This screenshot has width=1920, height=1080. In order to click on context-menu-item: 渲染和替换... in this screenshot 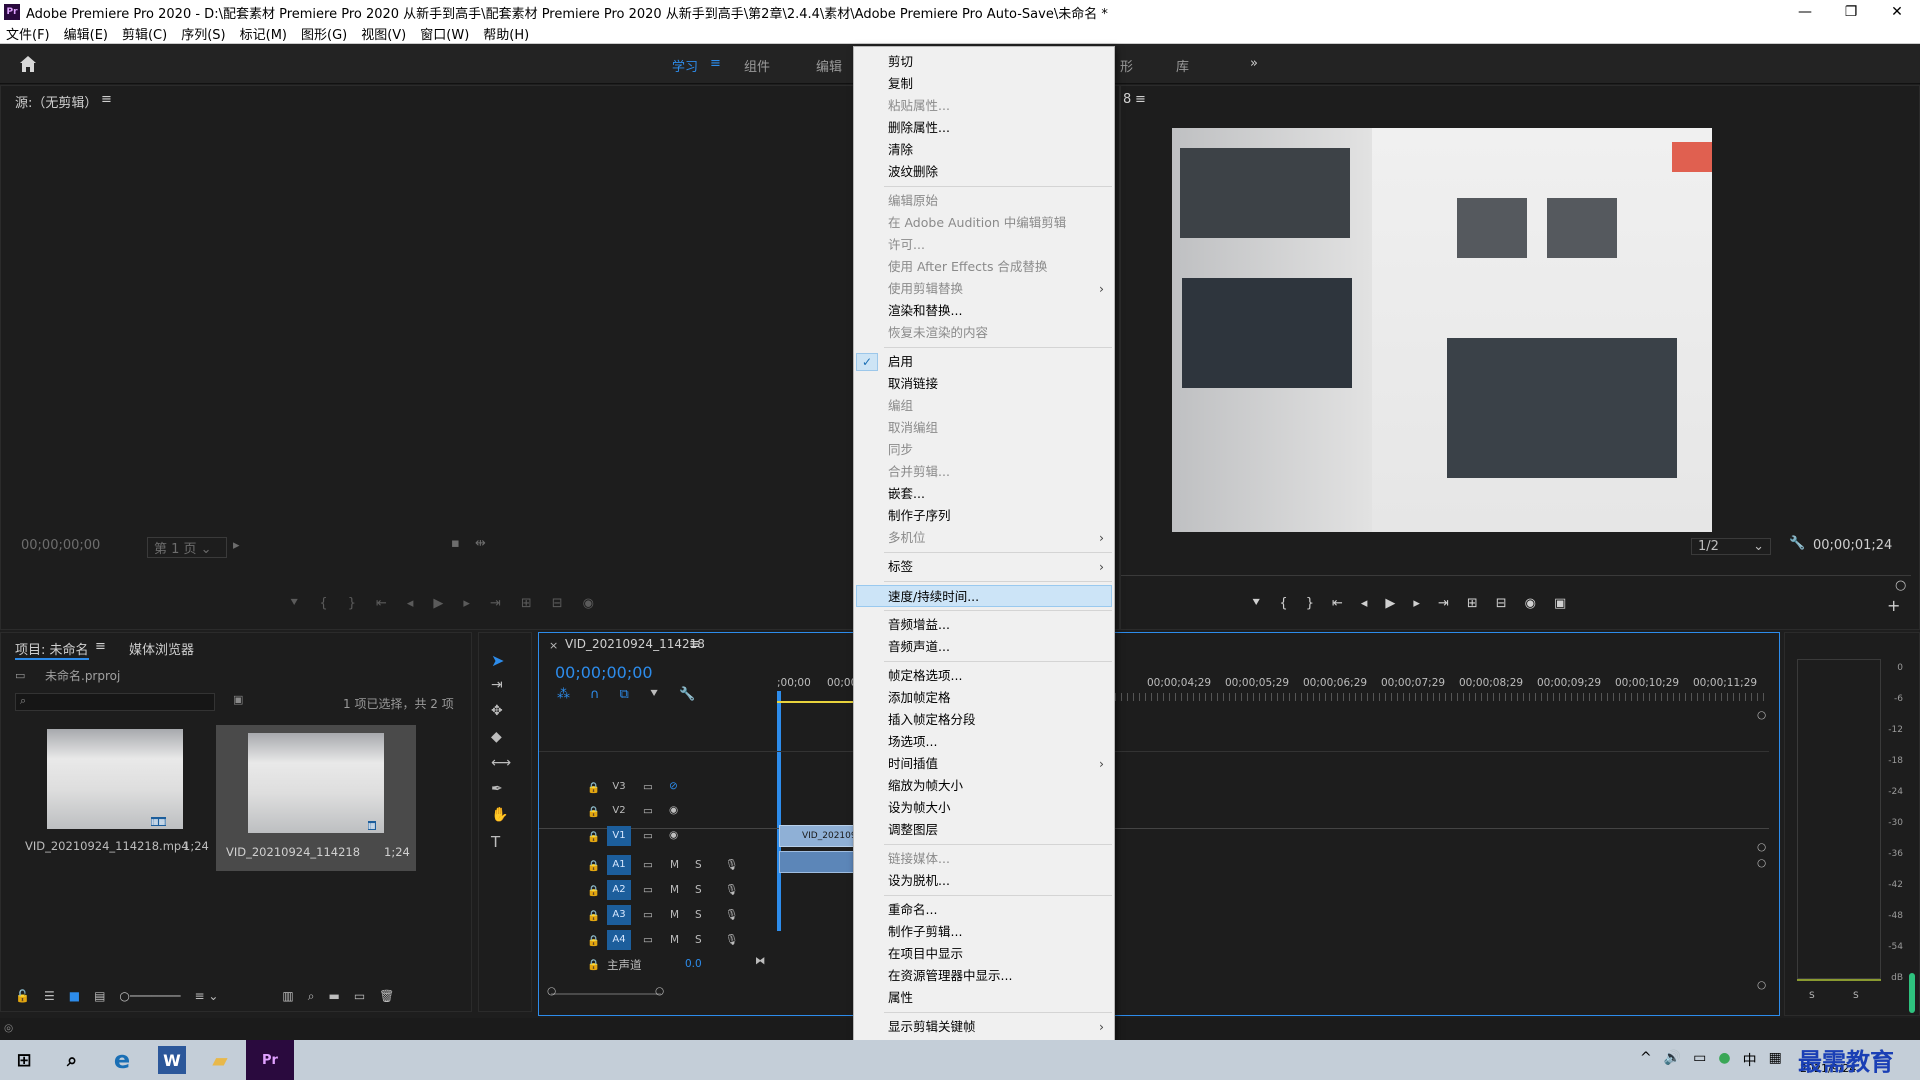, I will do `click(984, 311)`.